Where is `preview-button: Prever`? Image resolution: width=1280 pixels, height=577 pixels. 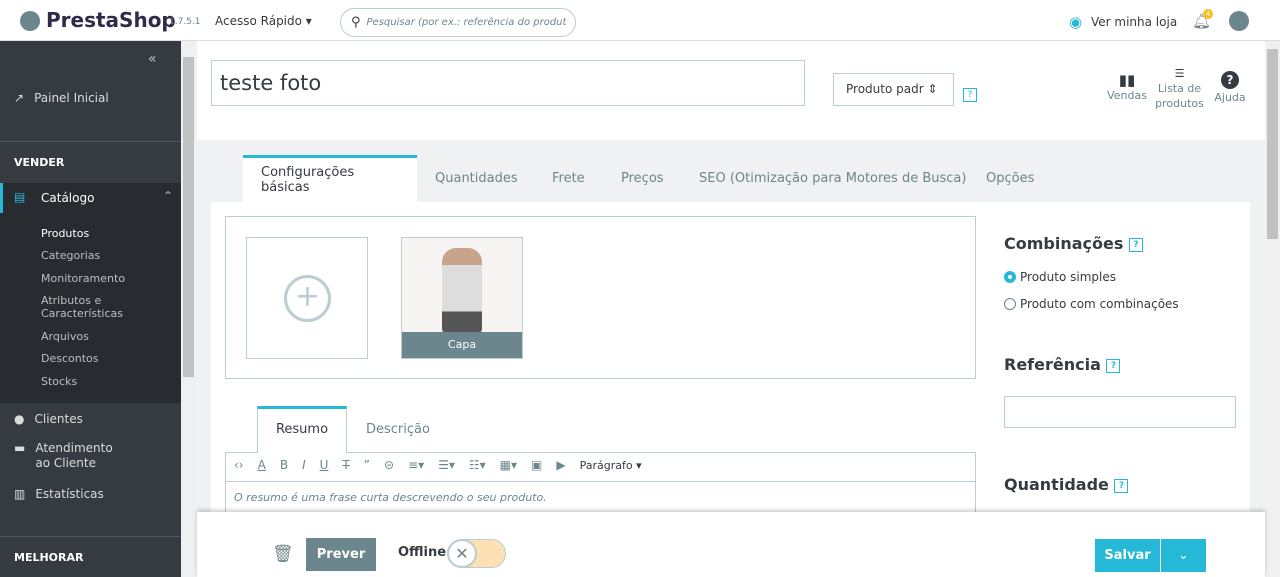
preview-button: Prever is located at coordinates (341, 554).